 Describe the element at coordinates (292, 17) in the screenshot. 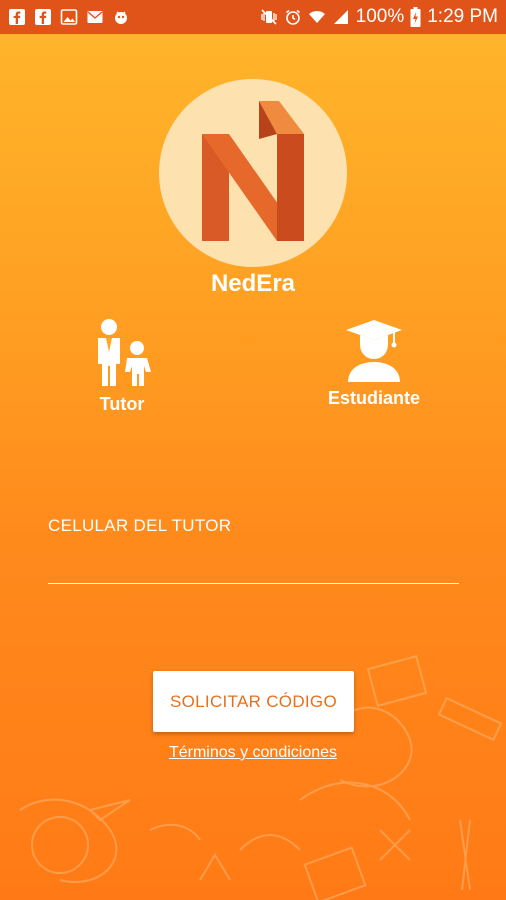

I see `alarm-icon` at that location.